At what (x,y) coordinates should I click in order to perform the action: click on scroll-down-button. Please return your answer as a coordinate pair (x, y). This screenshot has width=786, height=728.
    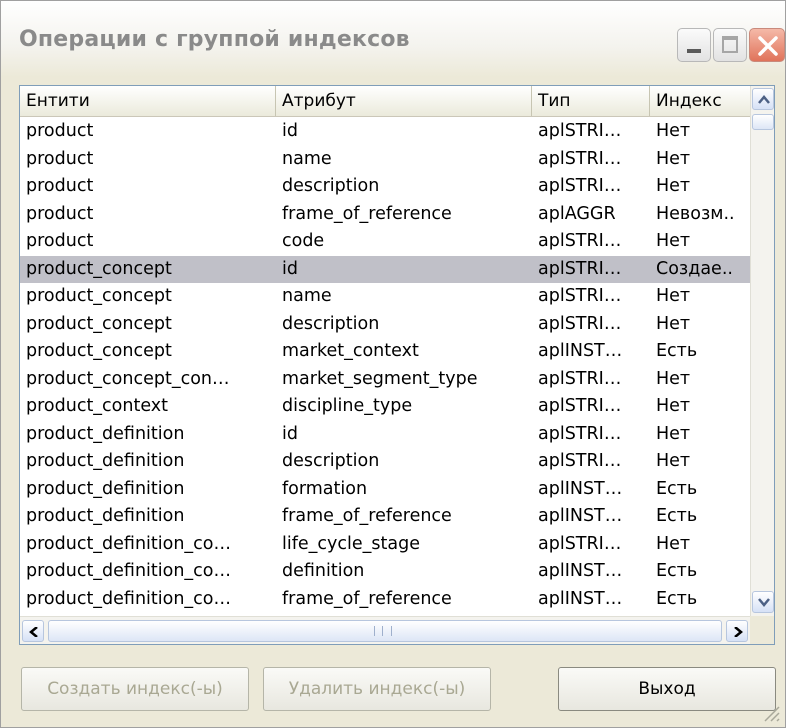
    Looking at the image, I should click on (763, 602).